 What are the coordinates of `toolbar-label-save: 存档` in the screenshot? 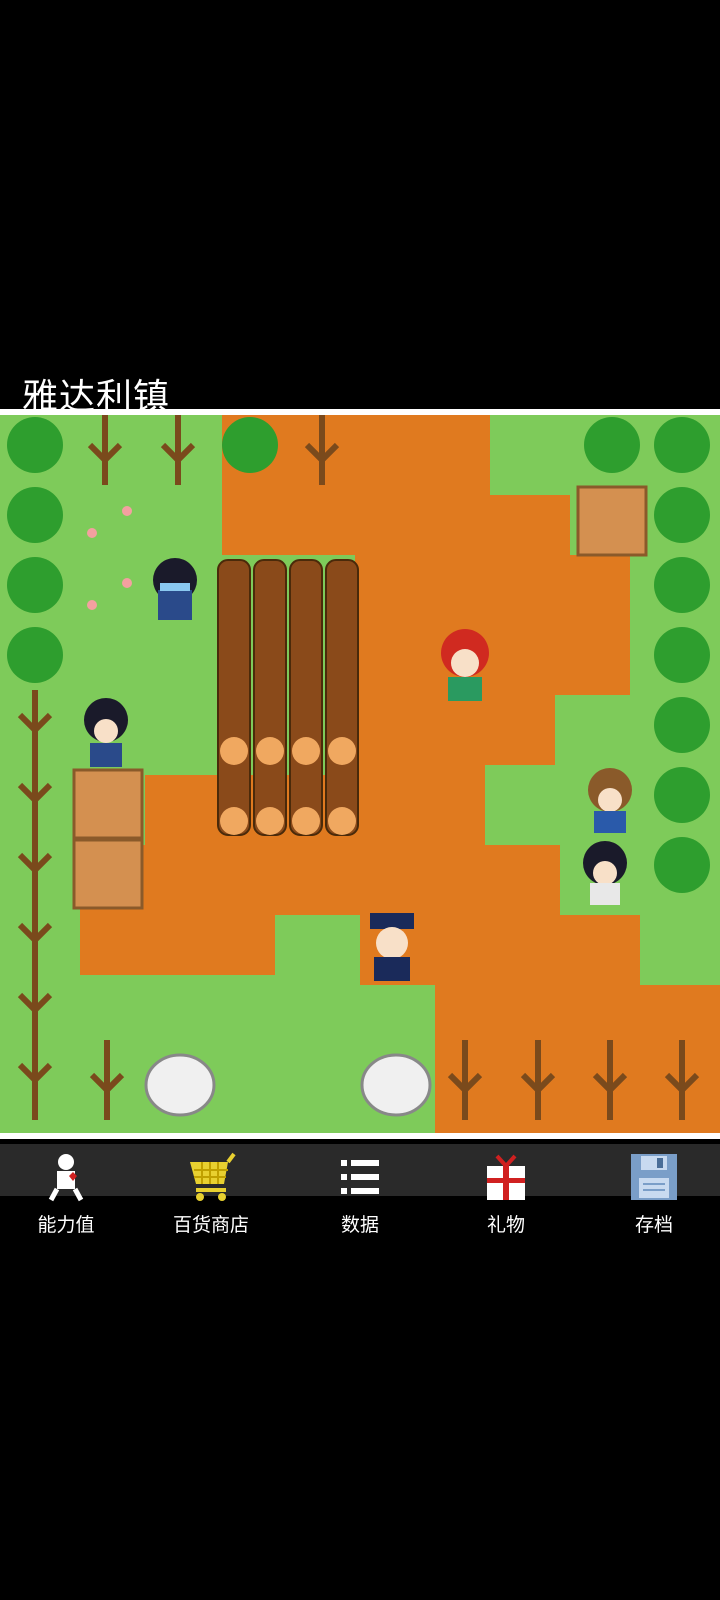 It's located at (653, 1225).